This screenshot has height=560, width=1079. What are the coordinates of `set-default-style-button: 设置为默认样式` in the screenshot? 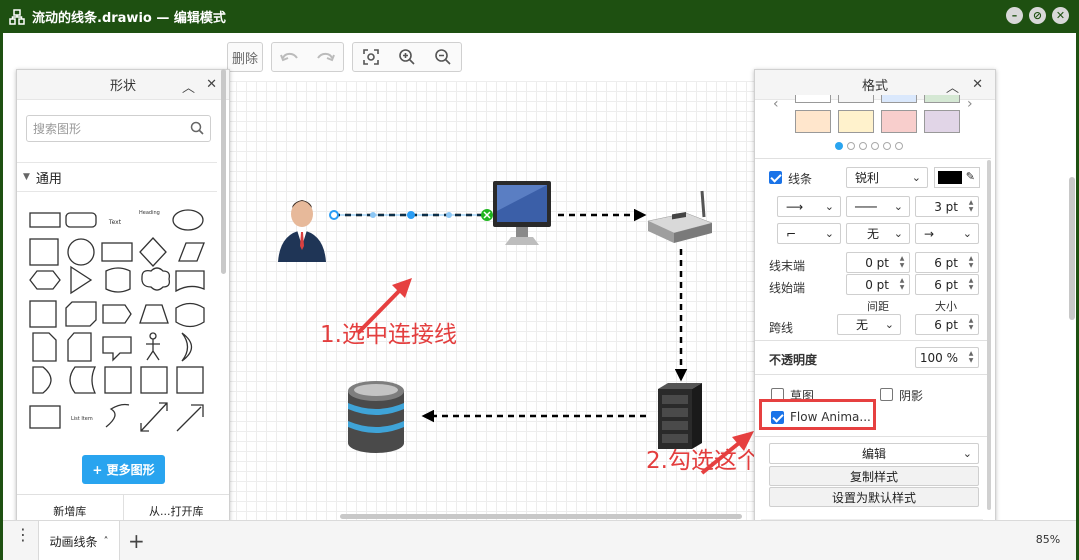 It's located at (874, 497).